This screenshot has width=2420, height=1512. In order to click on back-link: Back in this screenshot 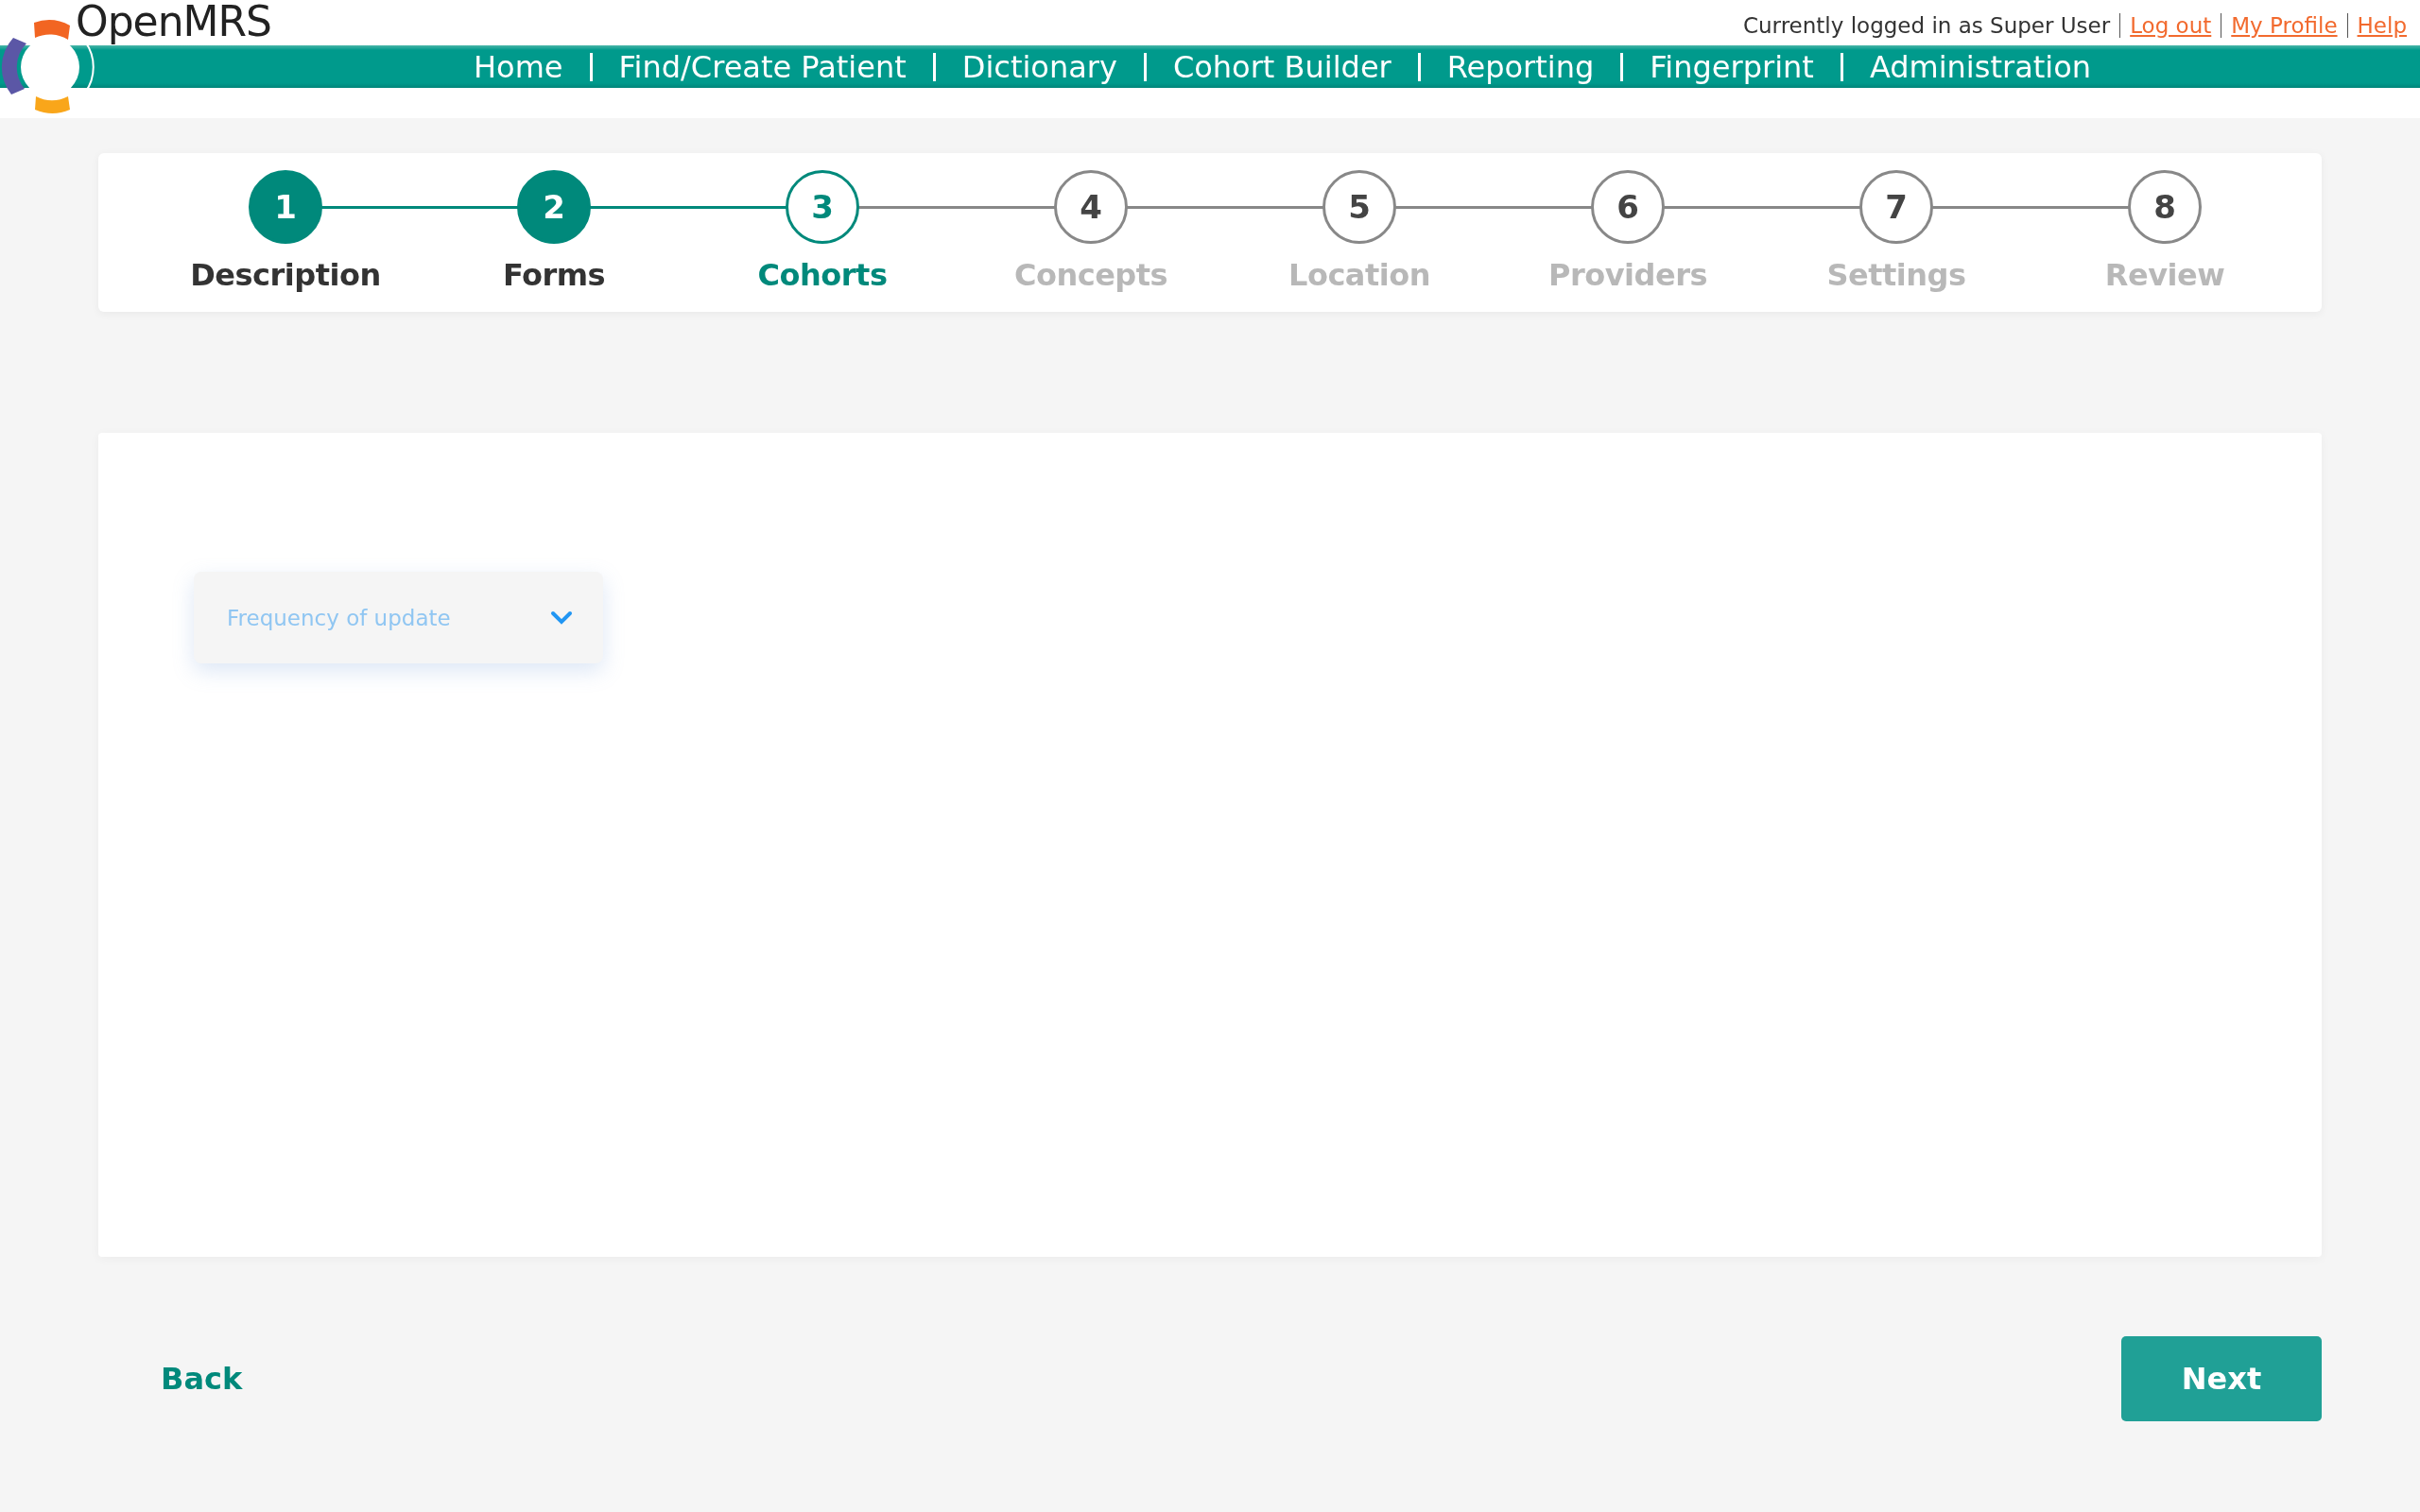, I will do `click(202, 1379)`.